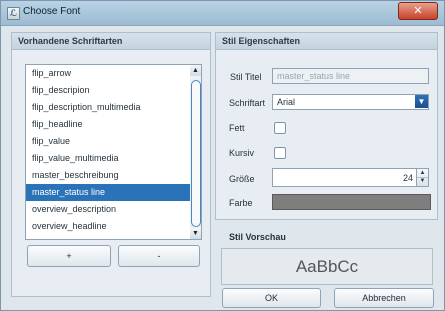 Image resolution: width=445 pixels, height=311 pixels. What do you see at coordinates (195, 70) in the screenshot?
I see `scroll-up-icon: ▲` at bounding box center [195, 70].